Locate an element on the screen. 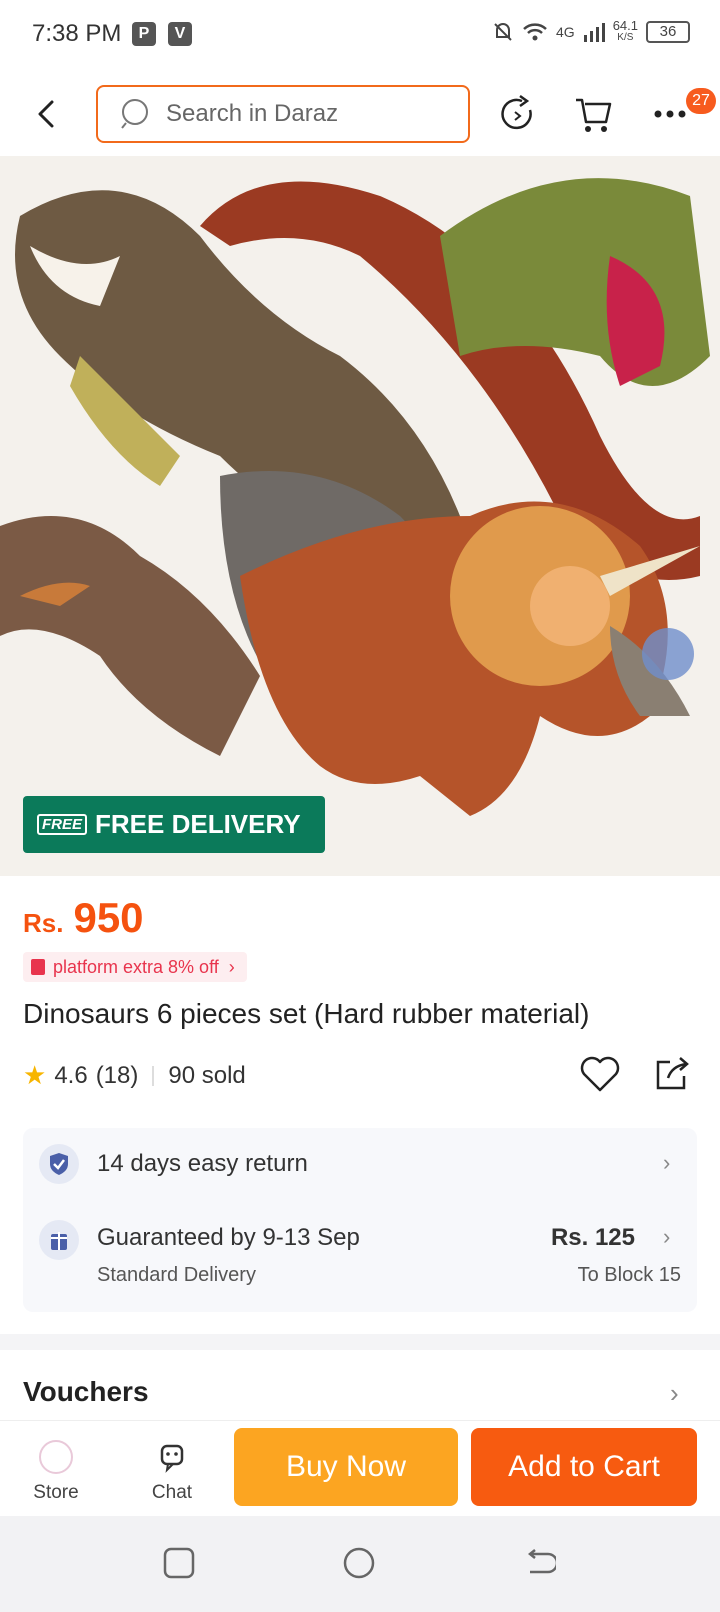  return-row: 14 days easy return › is located at coordinates (360, 1164).